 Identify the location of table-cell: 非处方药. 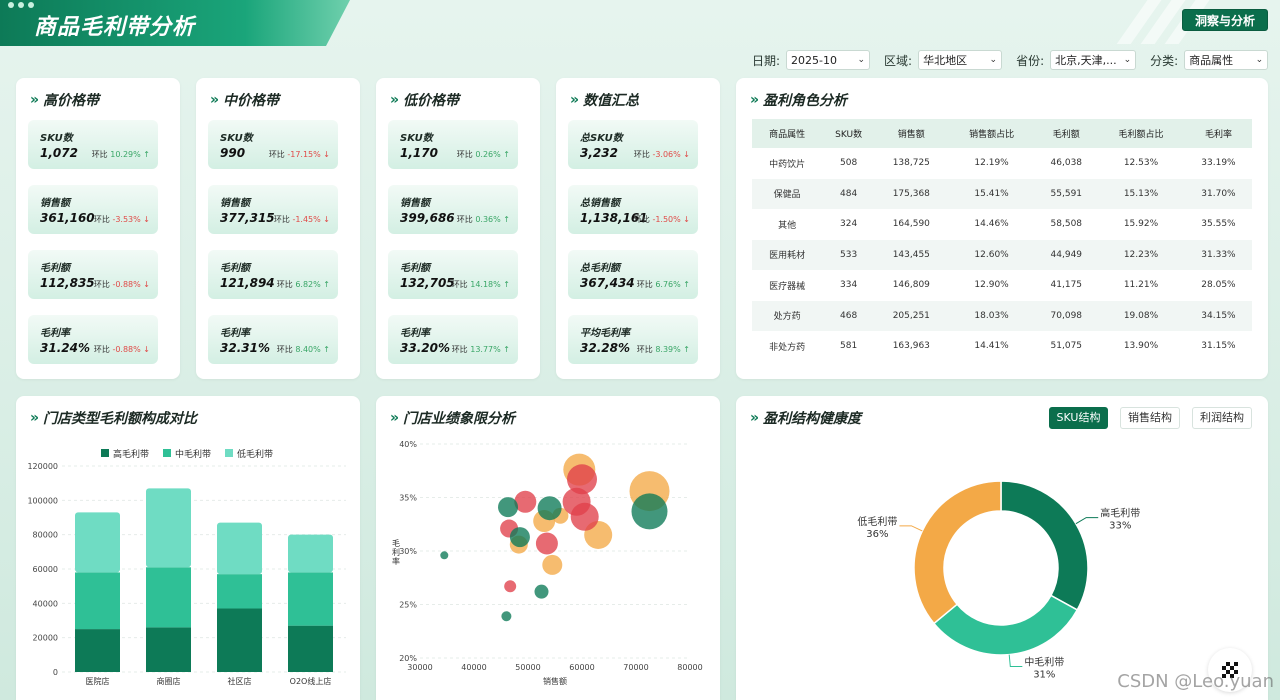
(787, 347).